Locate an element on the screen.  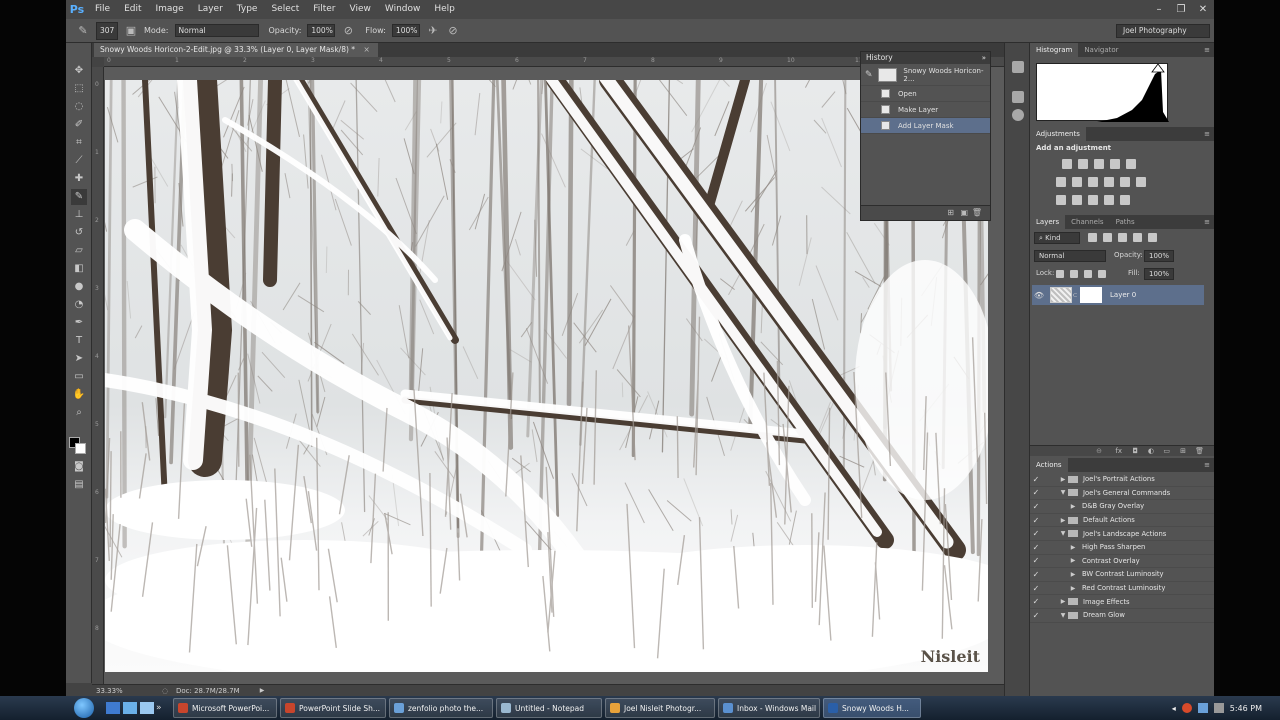
healing-brush-tool-icon: ✚ is located at coordinates (79, 179).